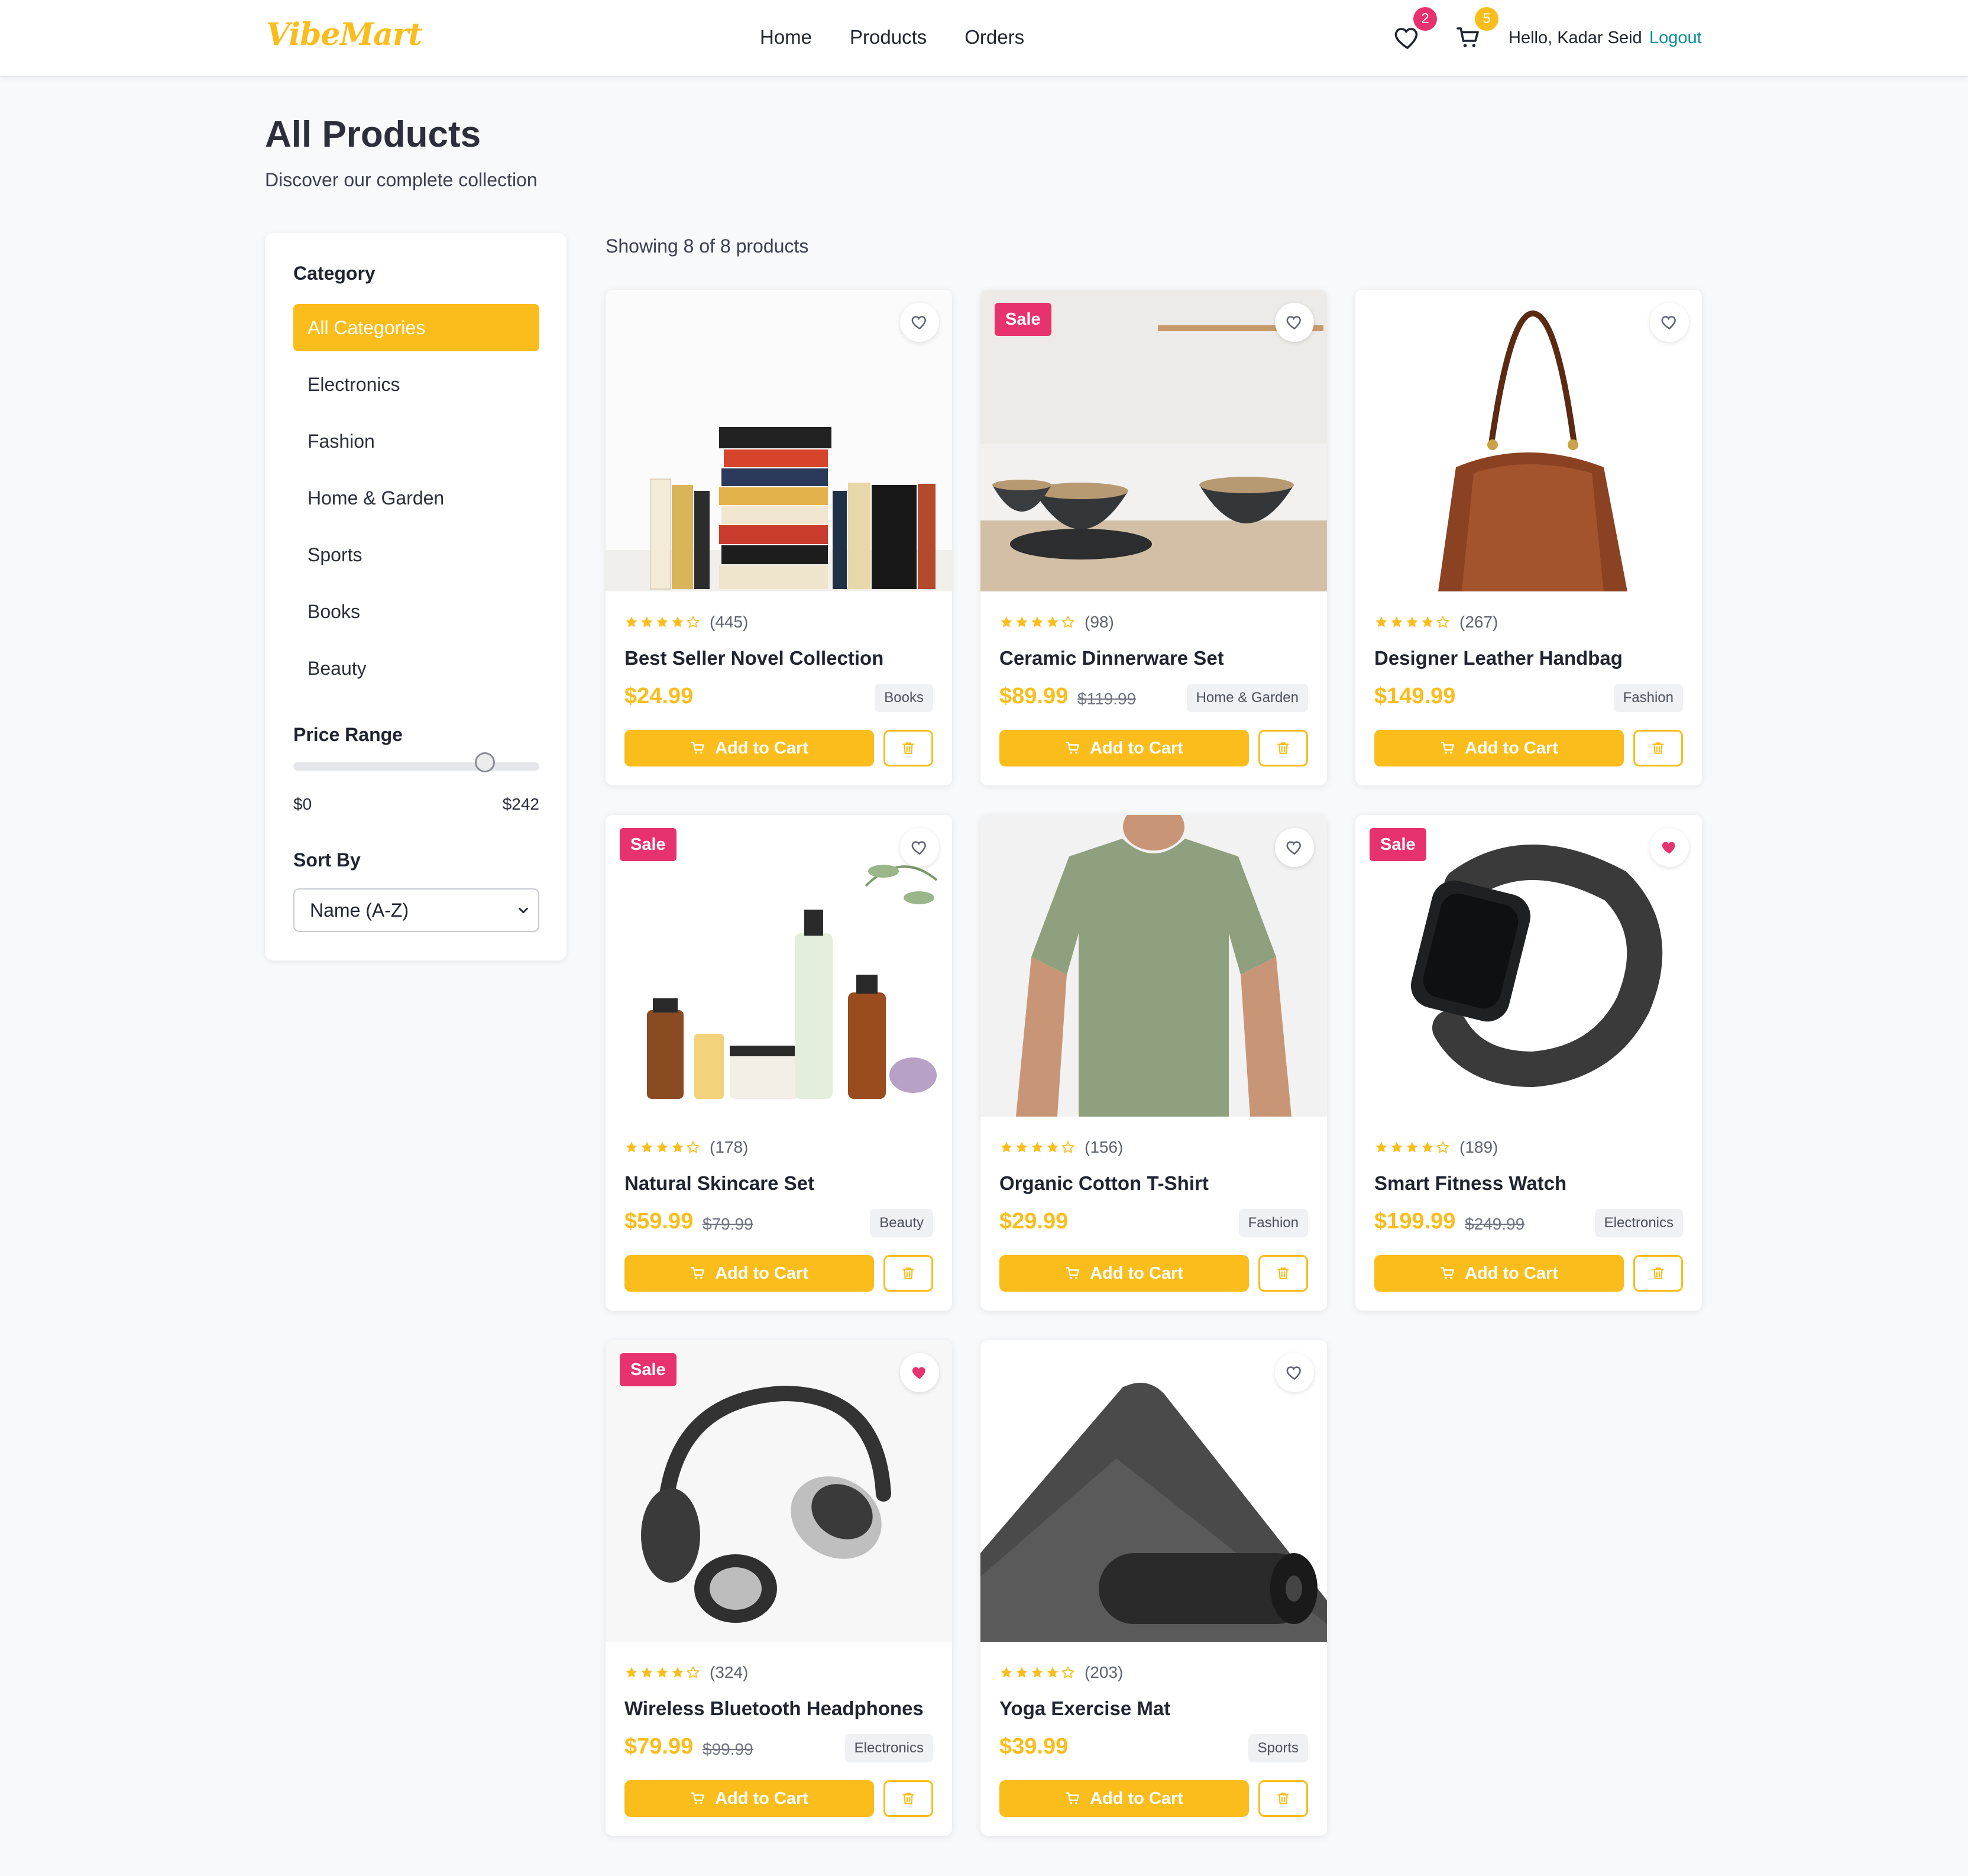 The height and width of the screenshot is (1876, 1968). I want to click on logout-link: Logout, so click(1675, 38).